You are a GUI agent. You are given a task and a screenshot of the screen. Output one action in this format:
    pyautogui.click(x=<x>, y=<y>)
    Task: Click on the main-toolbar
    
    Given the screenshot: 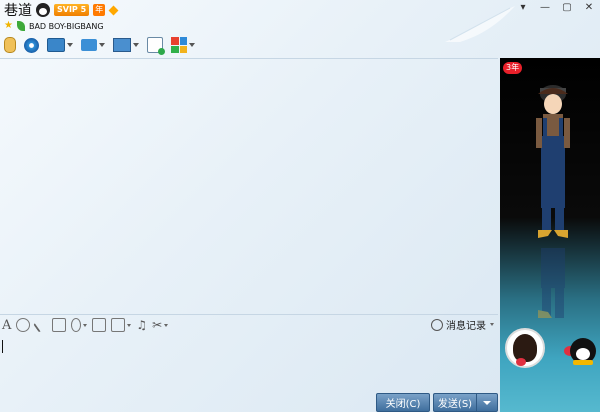 What is the action you would take?
    pyautogui.click(x=99, y=45)
    